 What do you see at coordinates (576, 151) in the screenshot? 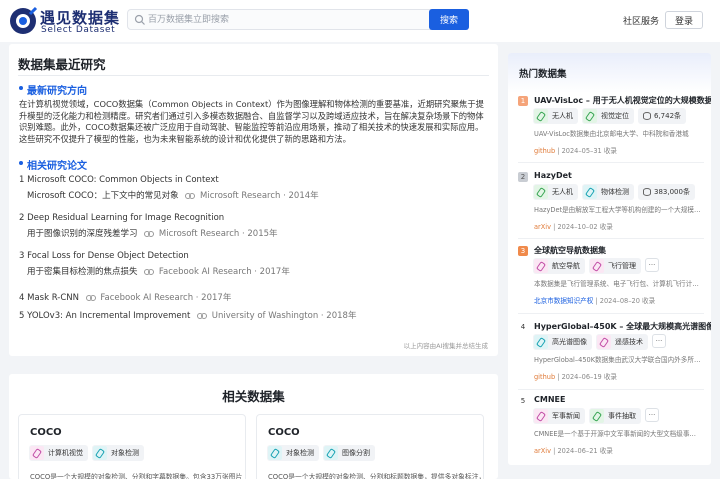
I see `hot-dataset-meta: github | 2024–05–31 收录` at bounding box center [576, 151].